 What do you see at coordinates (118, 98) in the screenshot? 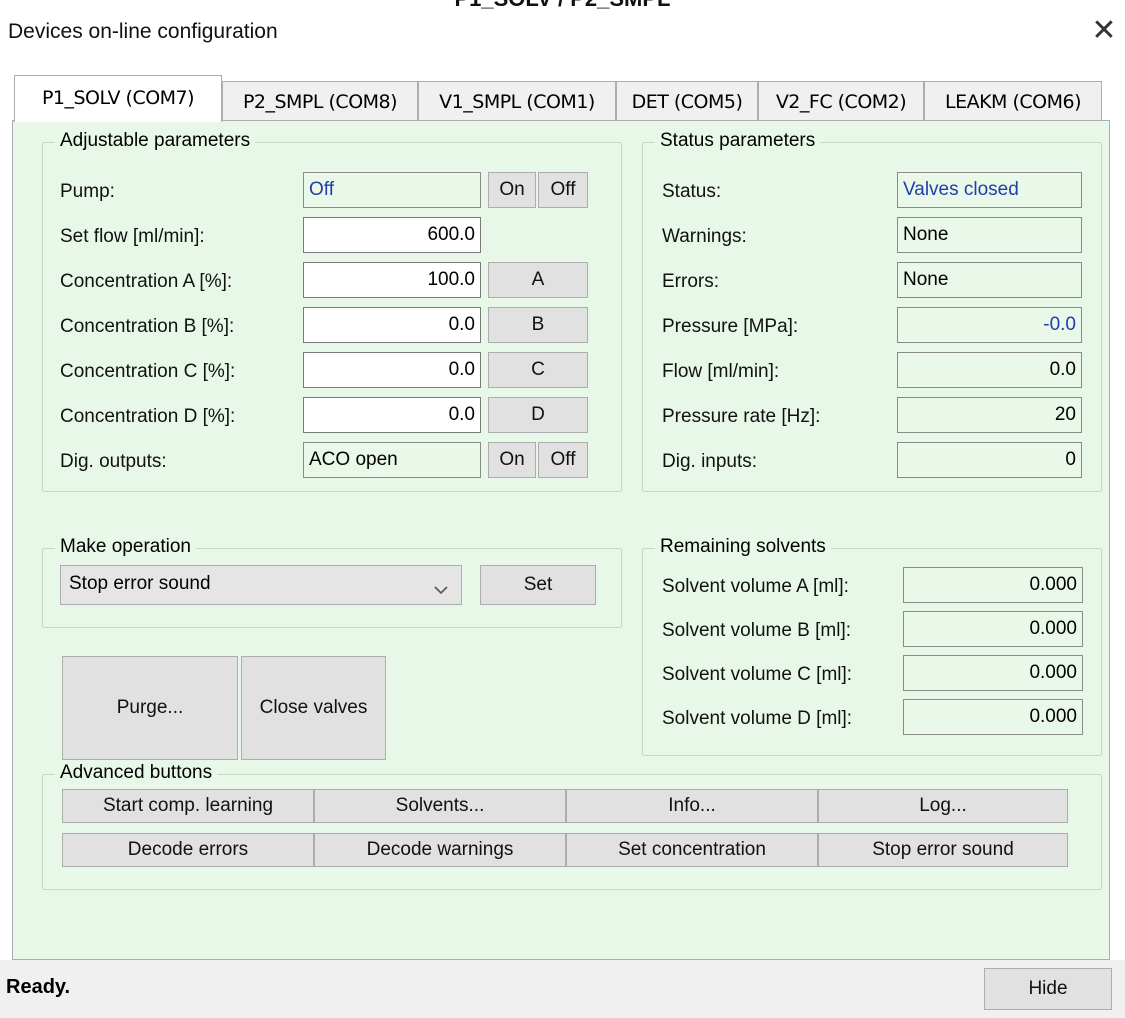
I see `tab-p1-solv: P1_SOLV (COM7)` at bounding box center [118, 98].